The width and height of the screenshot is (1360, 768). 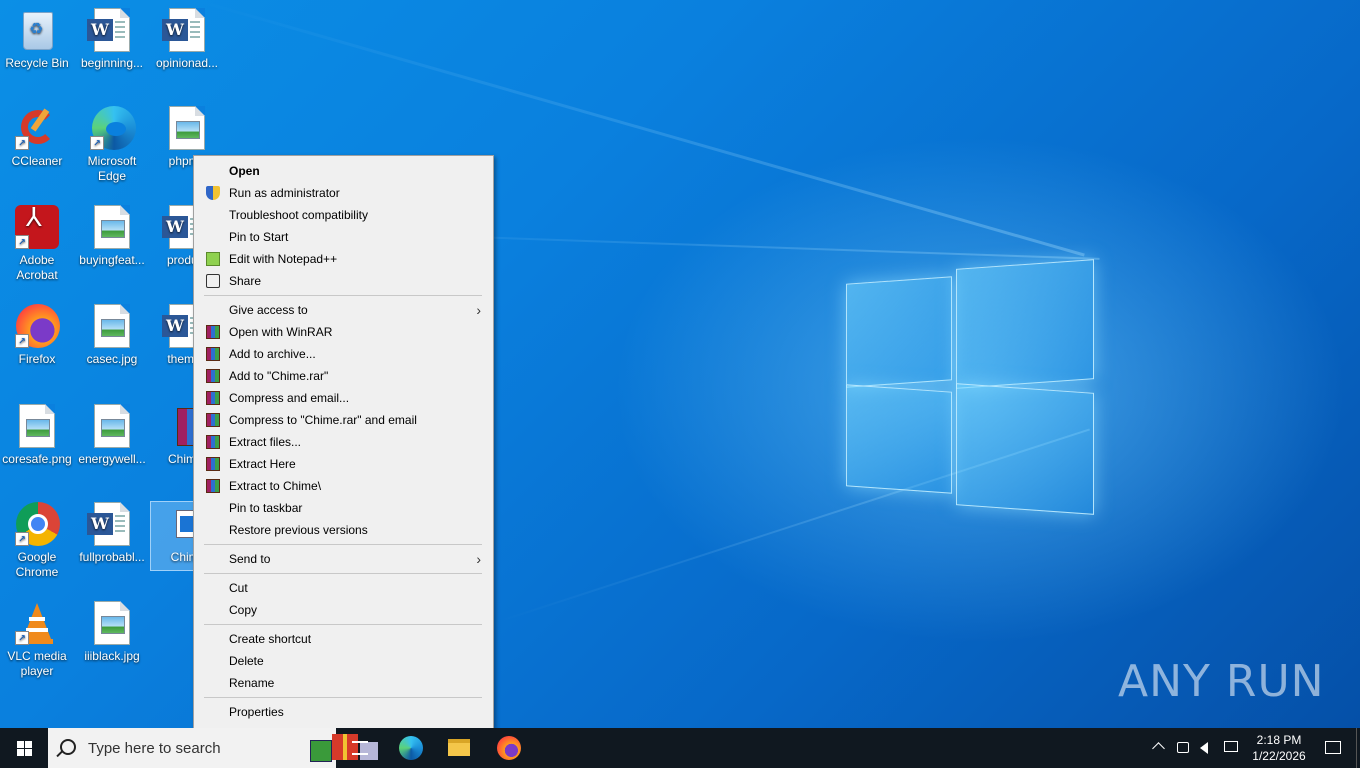 What do you see at coordinates (37, 63) in the screenshot?
I see `desktop-icon-label: Recycle Bin` at bounding box center [37, 63].